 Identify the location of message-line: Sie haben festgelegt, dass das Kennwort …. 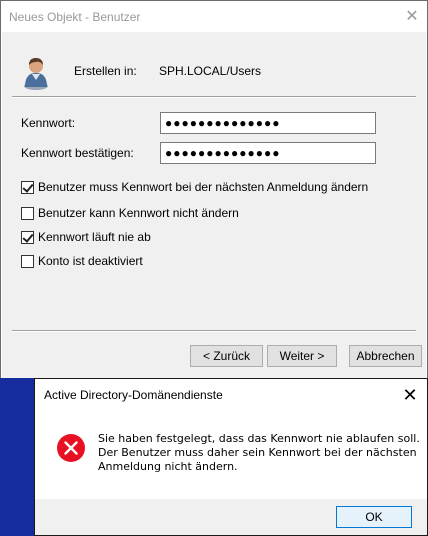
(259, 438).